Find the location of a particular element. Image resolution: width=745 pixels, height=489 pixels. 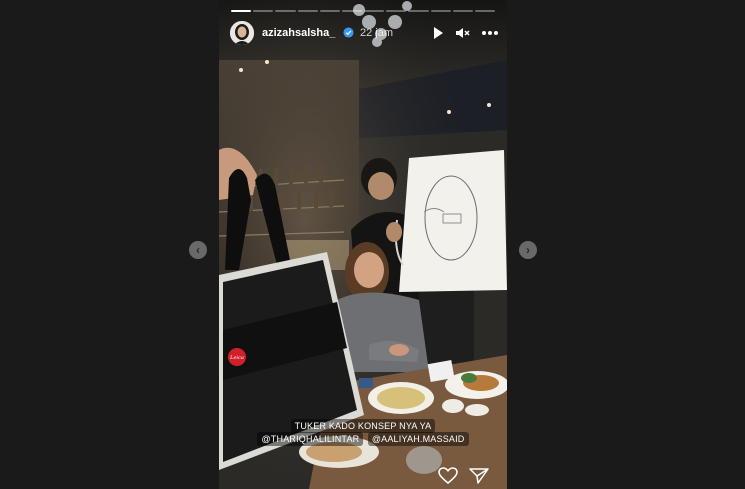

next-story-button: › is located at coordinates (528, 250).